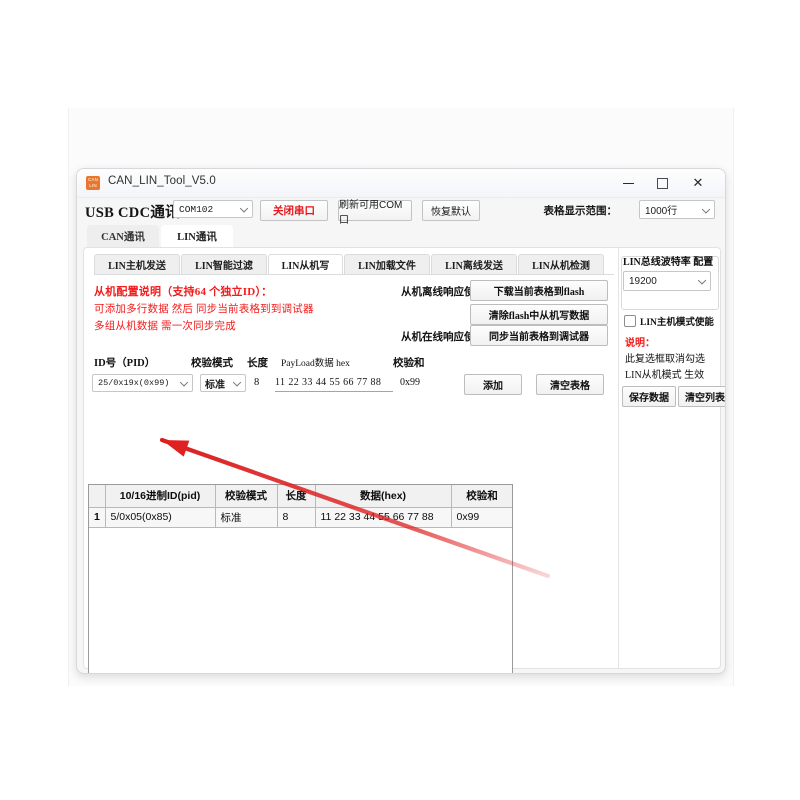 Image resolution: width=800 pixels, height=800 pixels. I want to click on config-note-line1: 此复选框取消勾选, so click(665, 359).